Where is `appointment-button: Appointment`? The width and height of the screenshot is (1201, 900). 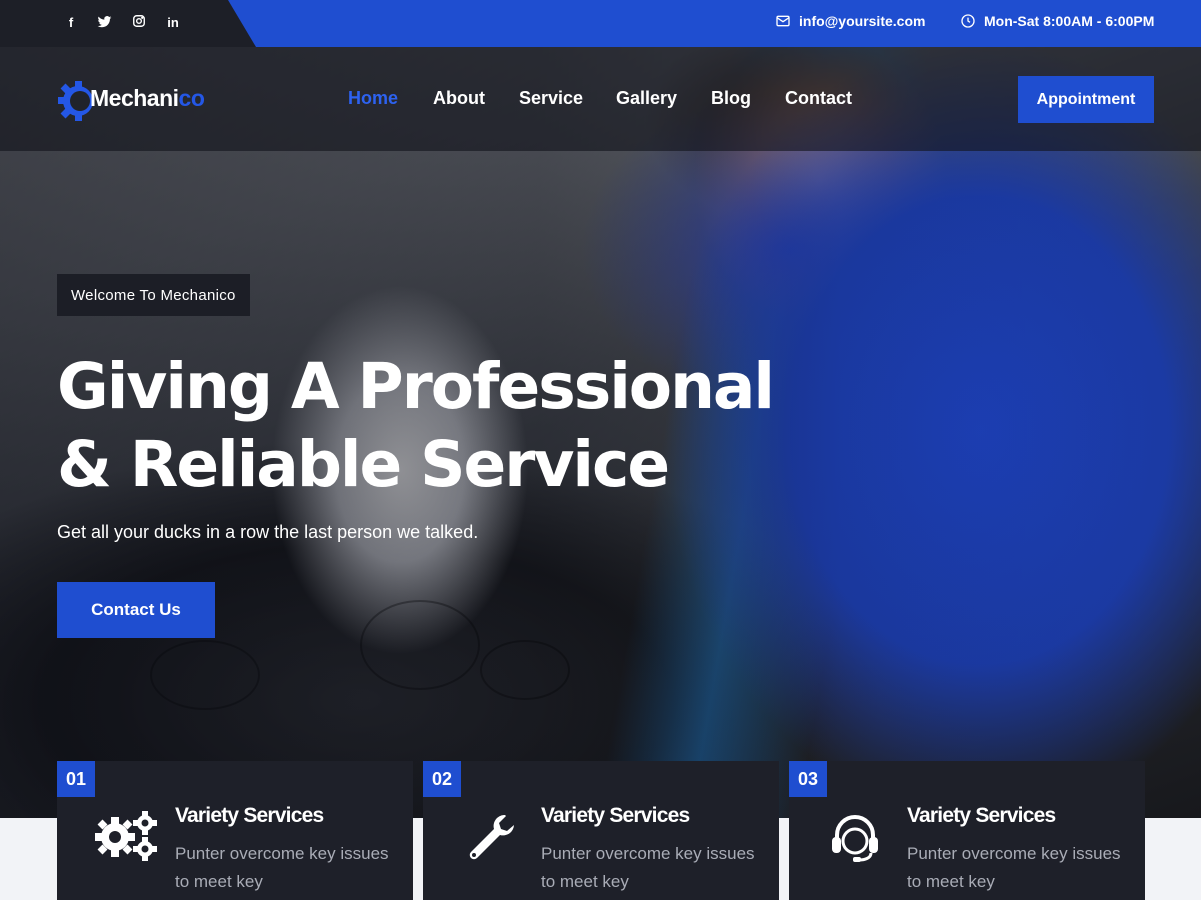 appointment-button: Appointment is located at coordinates (1086, 99).